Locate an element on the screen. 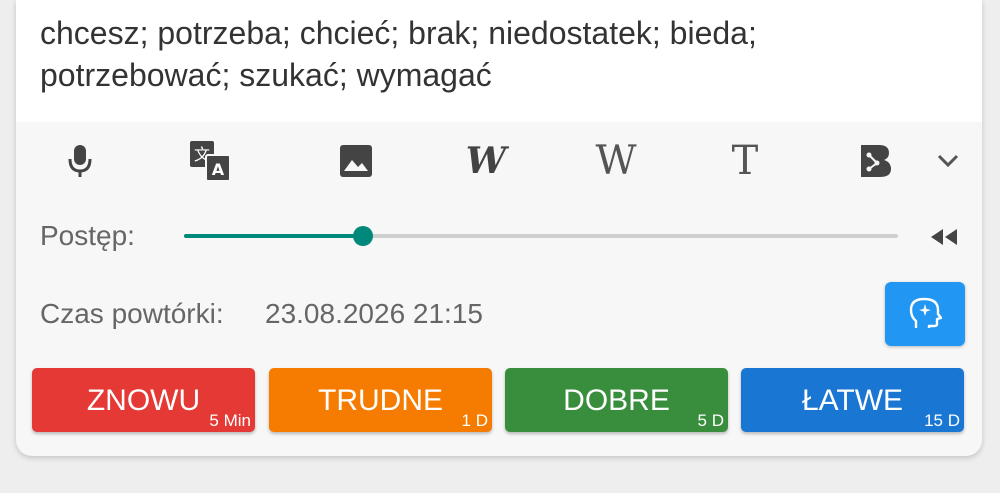  wikipedia-icon: W is located at coordinates (616, 161).